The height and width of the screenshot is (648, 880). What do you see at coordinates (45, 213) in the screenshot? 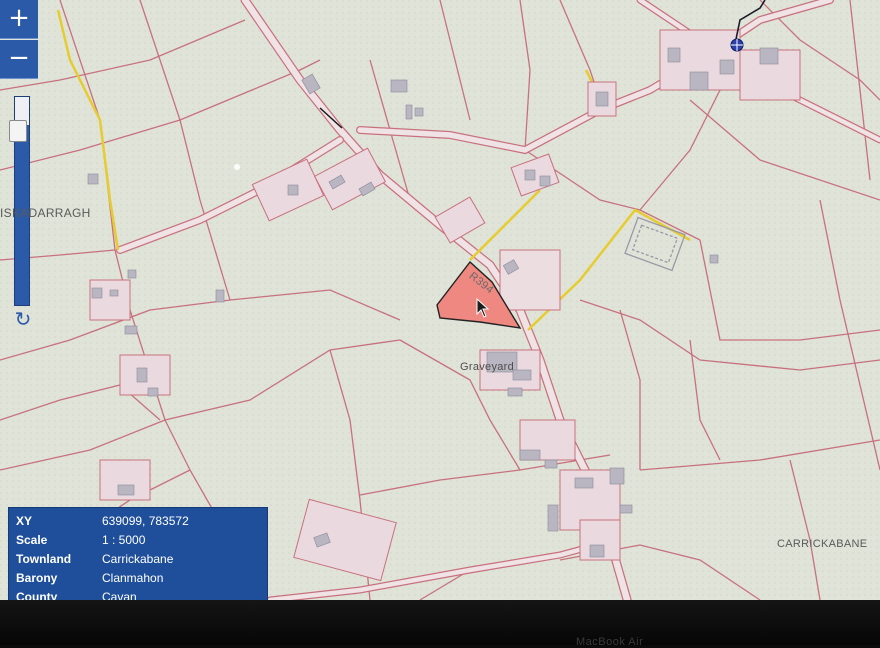
I see `townland-label-west: ISKADARRAGH` at bounding box center [45, 213].